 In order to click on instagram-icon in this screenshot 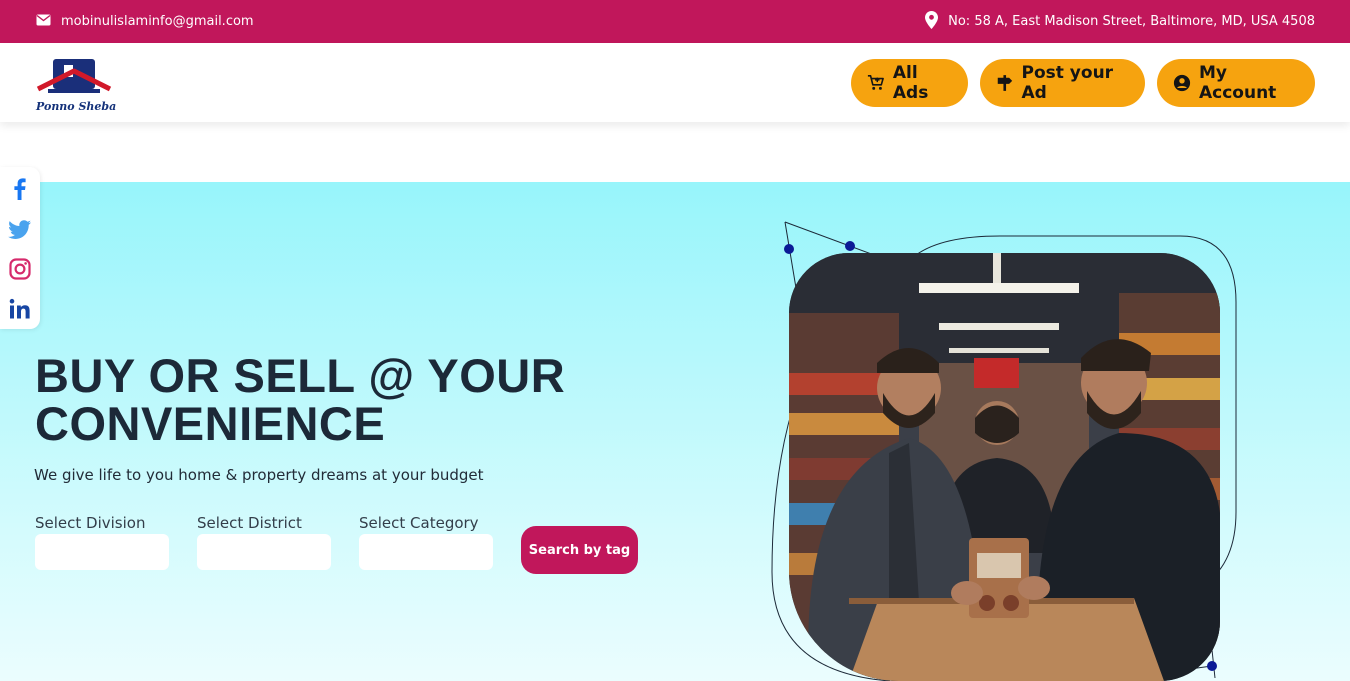, I will do `click(20, 269)`.